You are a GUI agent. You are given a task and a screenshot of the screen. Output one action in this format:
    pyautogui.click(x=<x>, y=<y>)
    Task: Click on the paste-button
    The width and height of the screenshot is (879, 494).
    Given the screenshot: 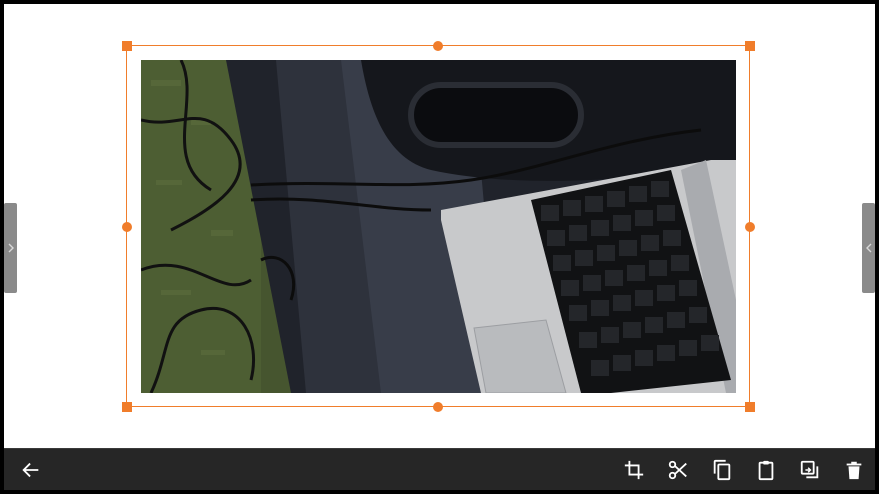 What is the action you would take?
    pyautogui.click(x=766, y=470)
    